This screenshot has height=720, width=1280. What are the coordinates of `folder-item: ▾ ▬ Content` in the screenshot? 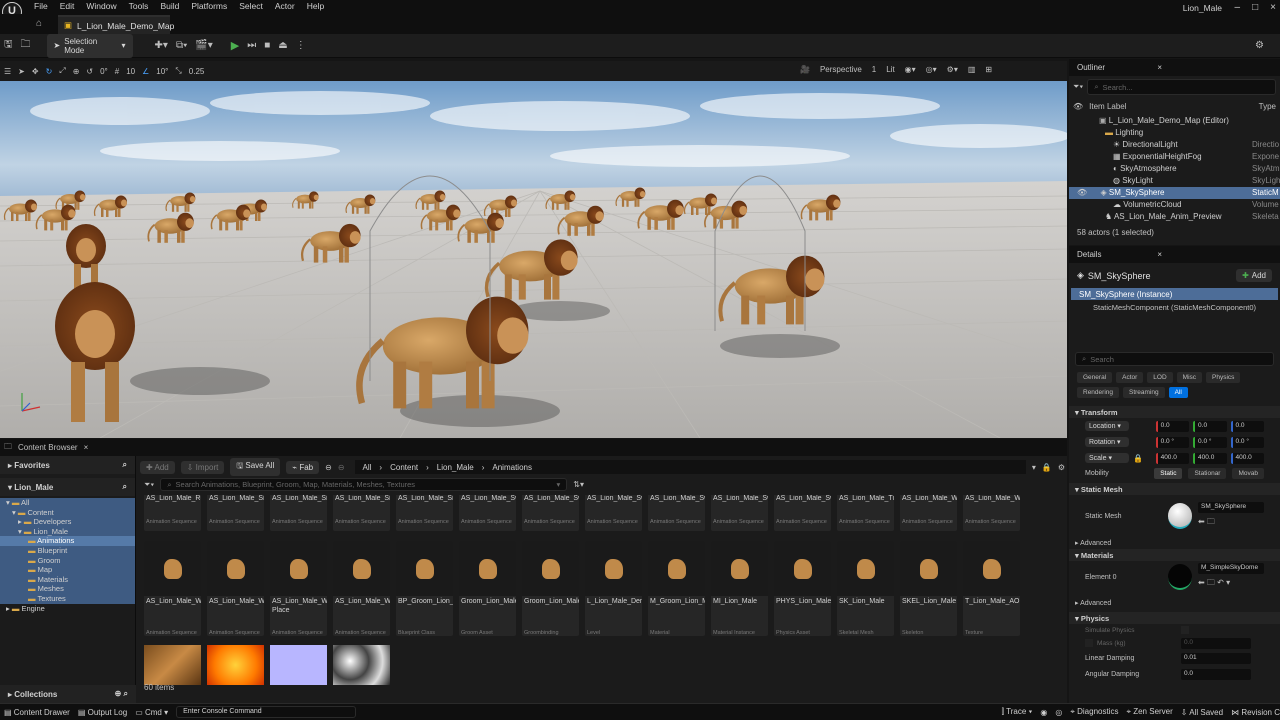 It's located at (67, 513).